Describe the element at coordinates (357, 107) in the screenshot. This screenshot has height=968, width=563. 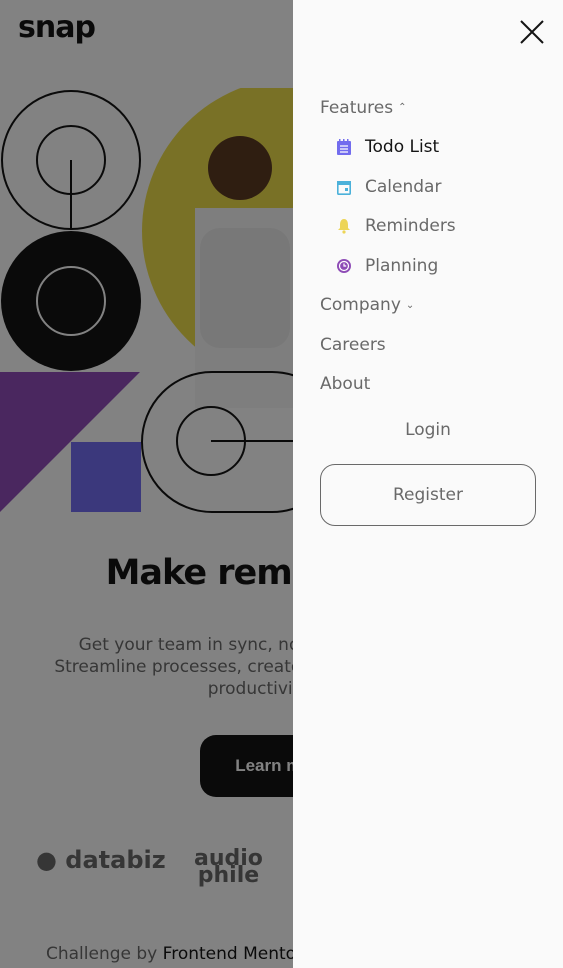
I see `nav-features-label: Features` at that location.